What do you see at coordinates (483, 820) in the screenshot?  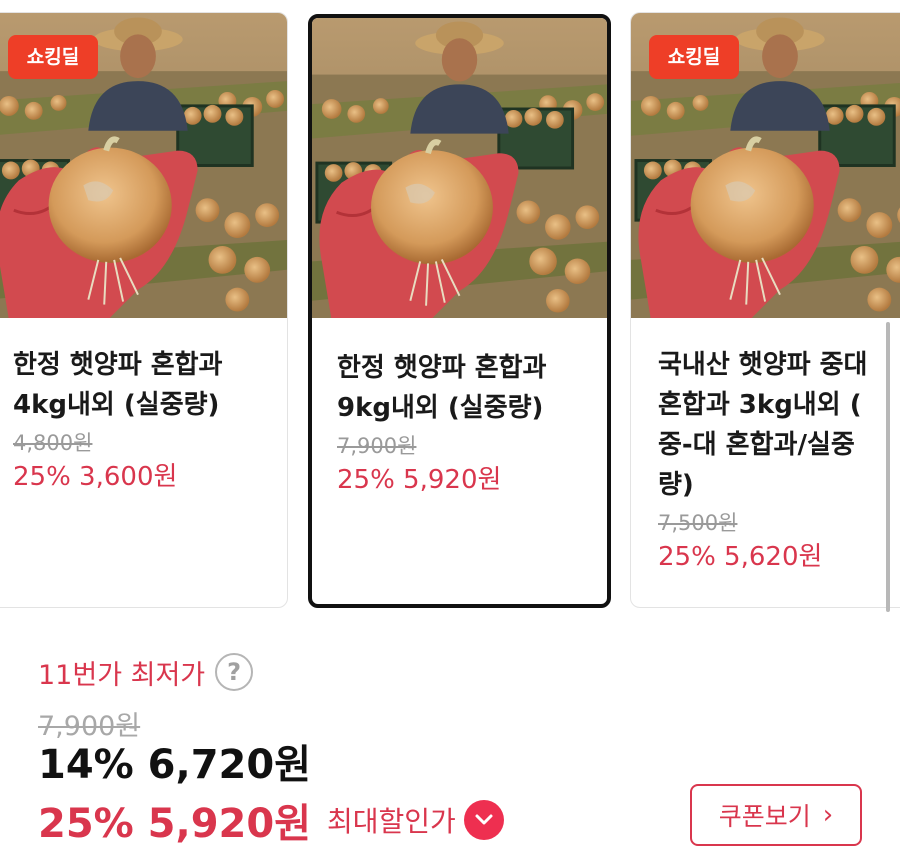 I see `chevron-down-circle-icon` at bounding box center [483, 820].